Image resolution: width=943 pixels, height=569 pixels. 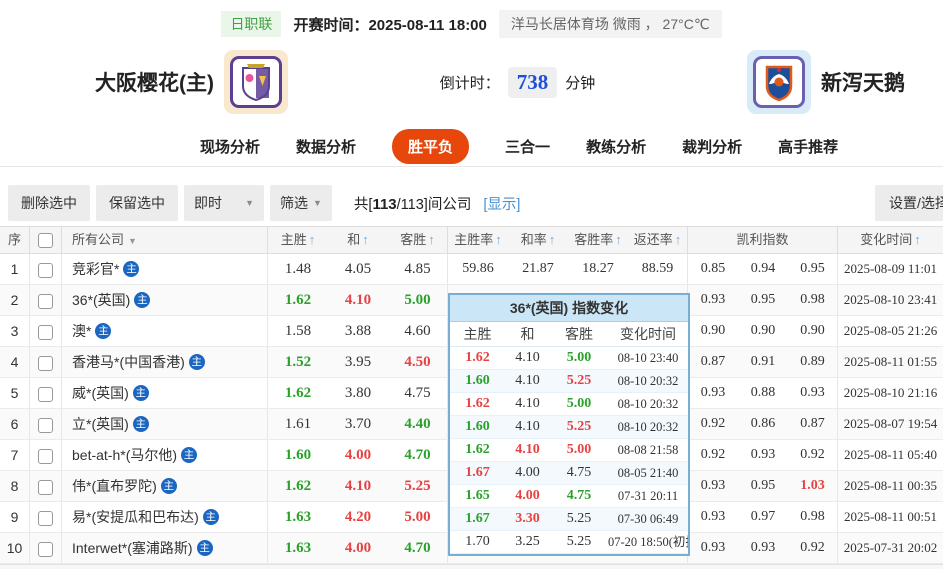 I want to click on settings-select-button: 设置/选择, so click(x=909, y=203).